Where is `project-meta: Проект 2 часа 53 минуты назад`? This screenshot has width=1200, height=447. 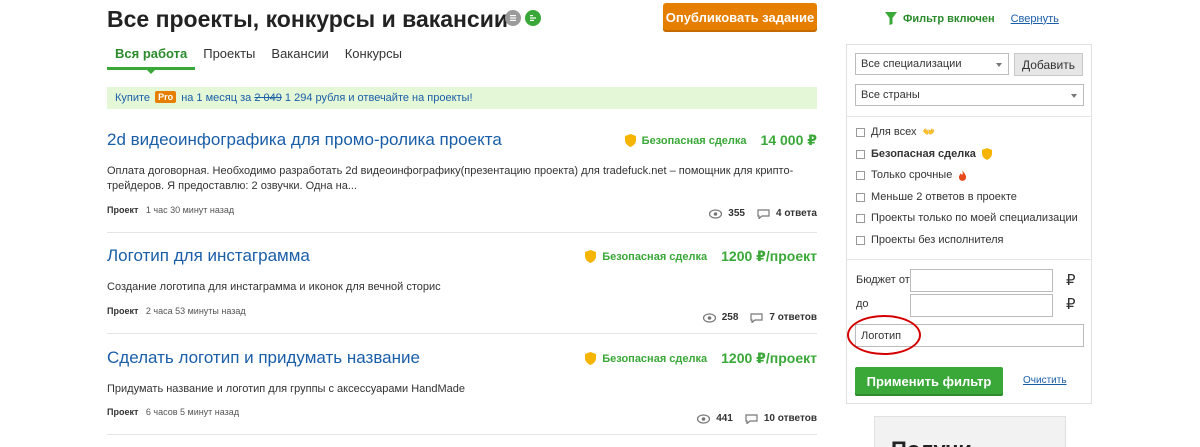
project-meta: Проект 2 часа 53 минуты назад is located at coordinates (176, 311).